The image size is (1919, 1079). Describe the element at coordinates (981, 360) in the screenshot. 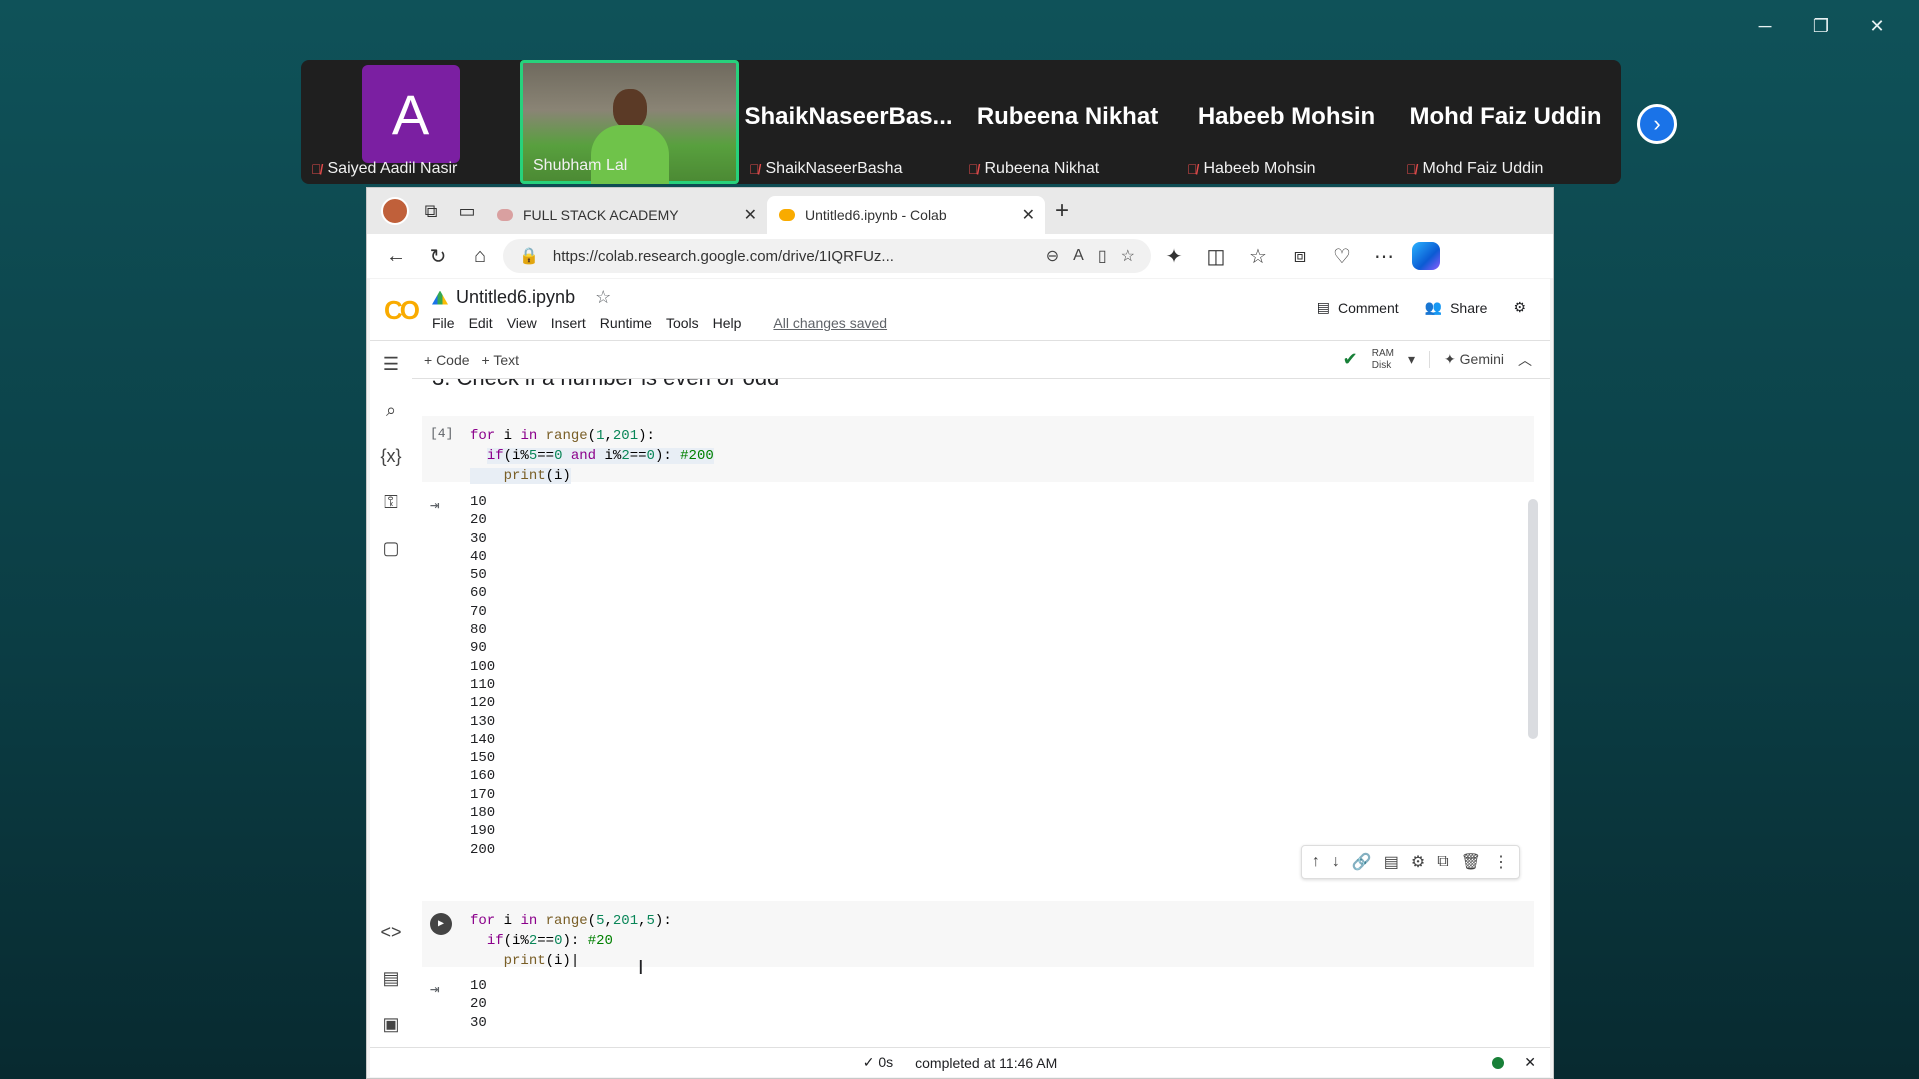

I see `notebook-toolbar: + Code + Text ✔ RAM Disk ▾ ✦ Gemini ︿` at that location.